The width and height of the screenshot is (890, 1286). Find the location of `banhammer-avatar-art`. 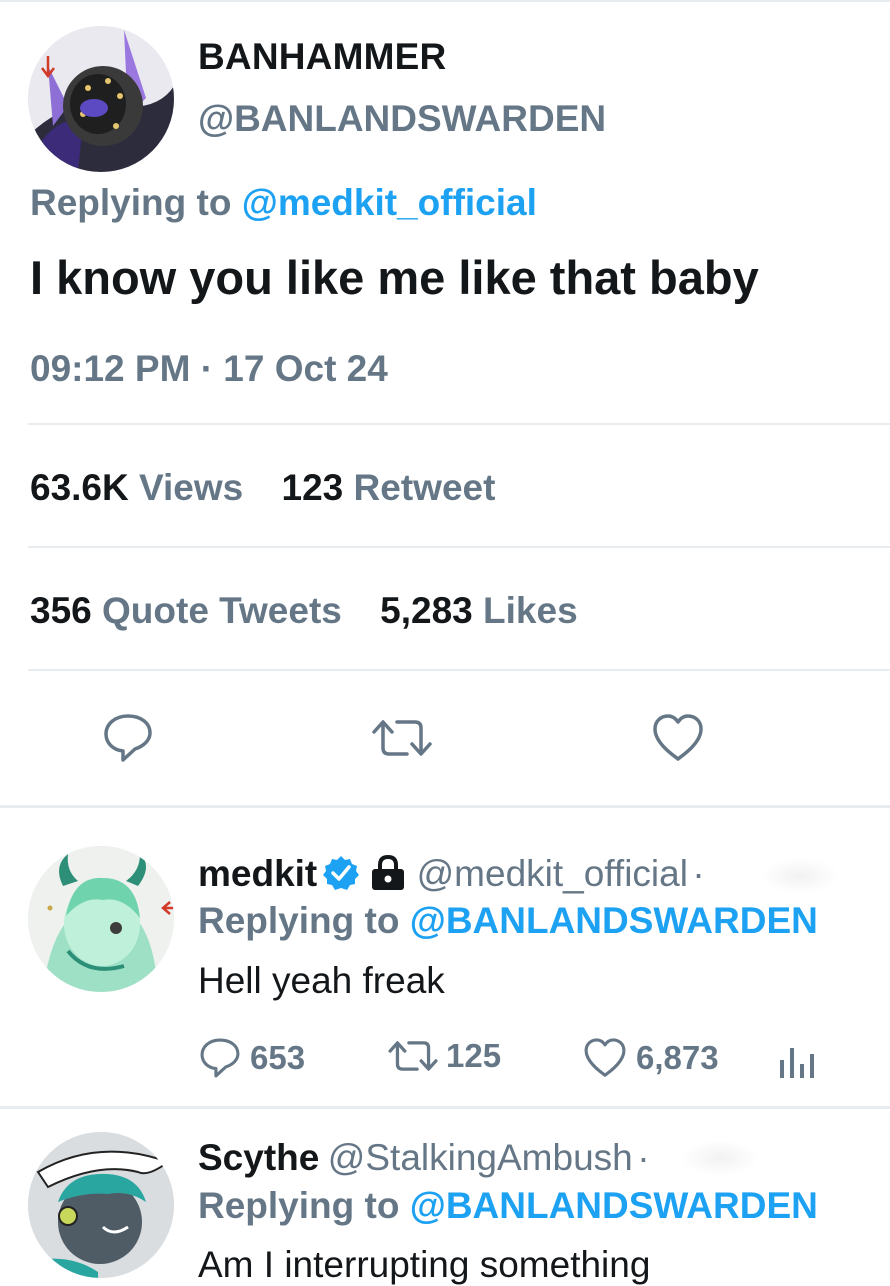

banhammer-avatar-art is located at coordinates (101, 99).